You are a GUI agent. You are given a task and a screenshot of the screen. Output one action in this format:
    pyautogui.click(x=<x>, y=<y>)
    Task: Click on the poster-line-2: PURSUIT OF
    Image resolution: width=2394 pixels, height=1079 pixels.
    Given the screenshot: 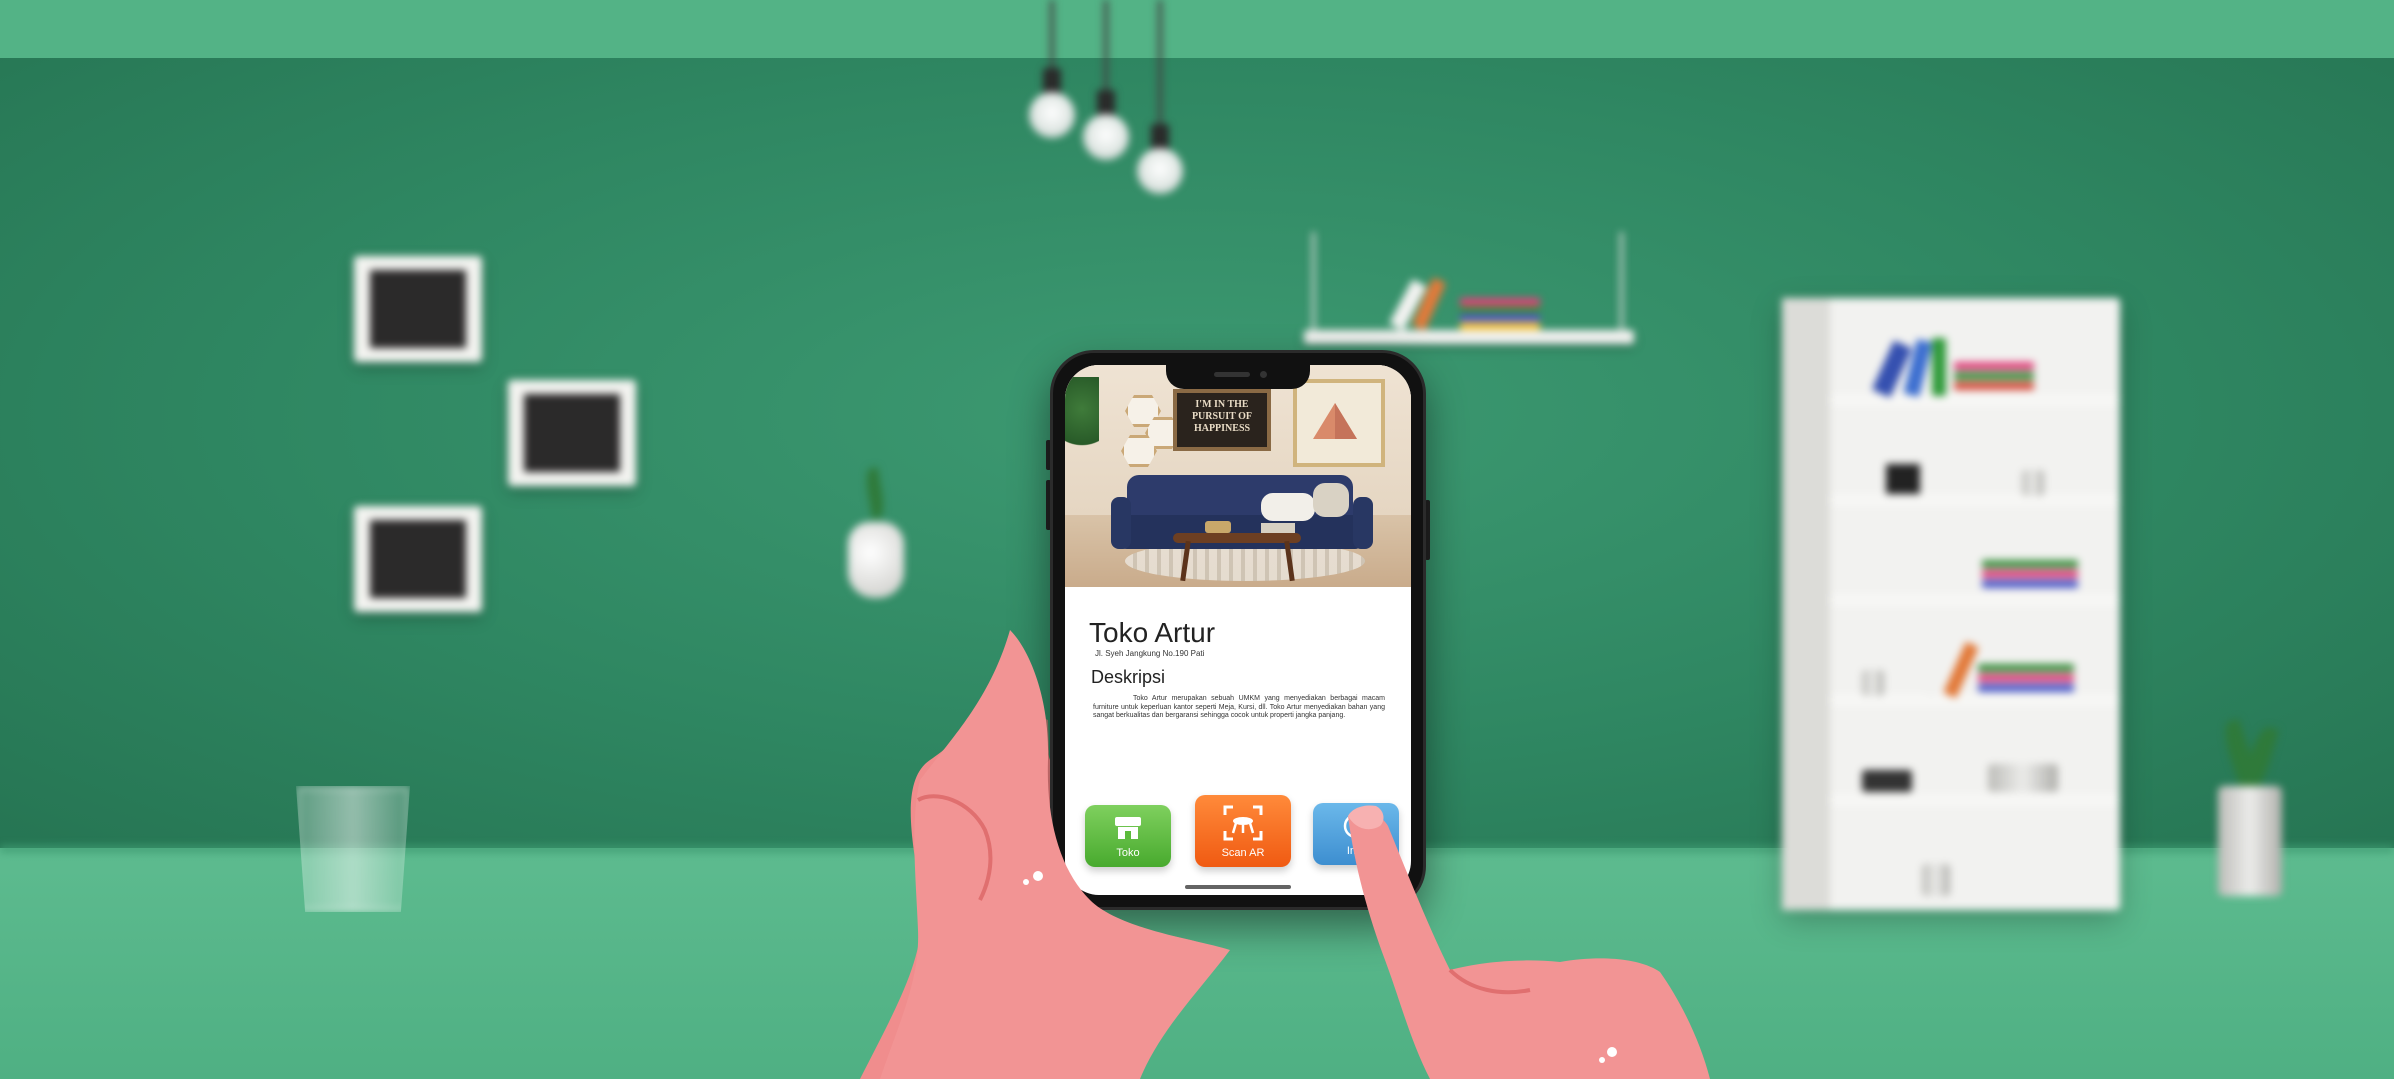 What is the action you would take?
    pyautogui.click(x=1222, y=416)
    